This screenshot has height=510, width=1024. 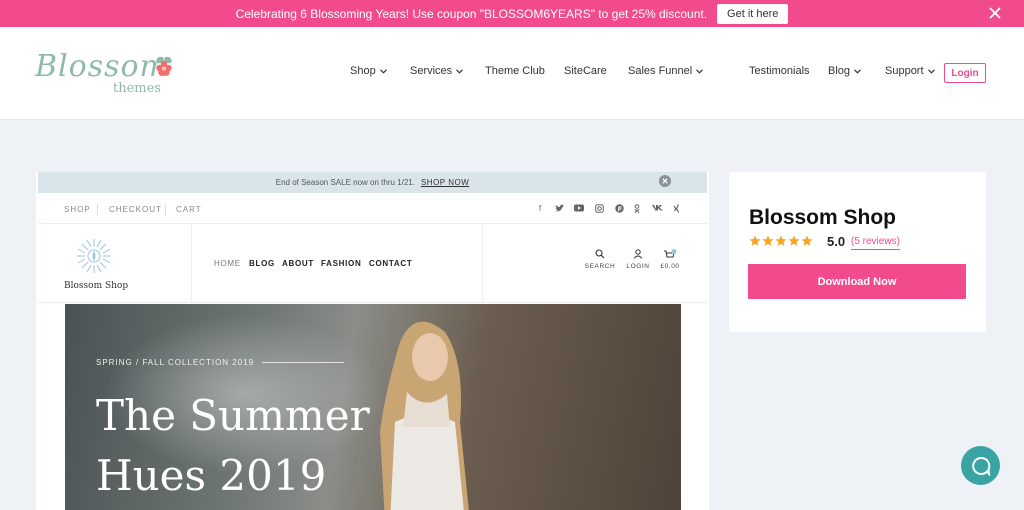 I want to click on nav-label: Blog, so click(x=839, y=71).